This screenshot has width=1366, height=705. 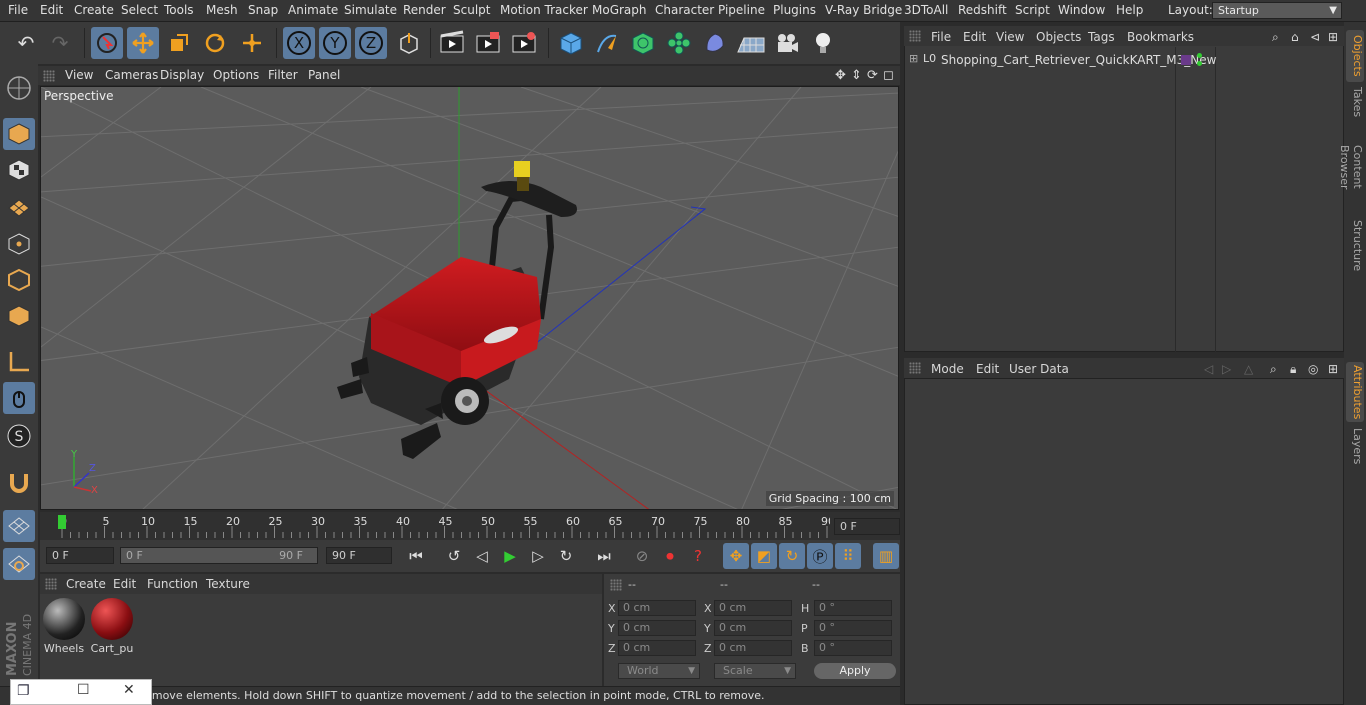 I want to click on coordinate-system-icon, so click(x=409, y=43).